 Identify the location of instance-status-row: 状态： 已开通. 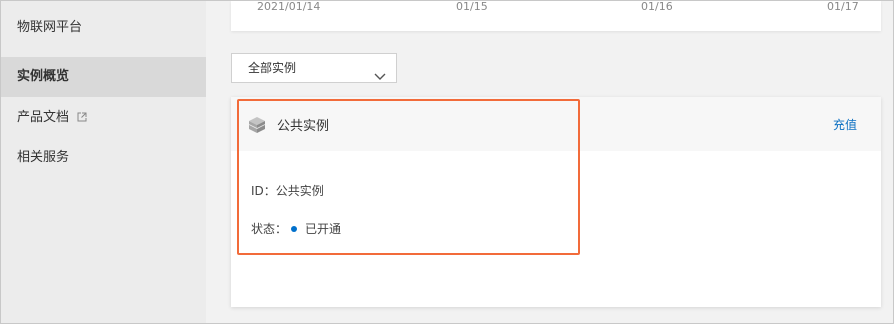
(296, 228).